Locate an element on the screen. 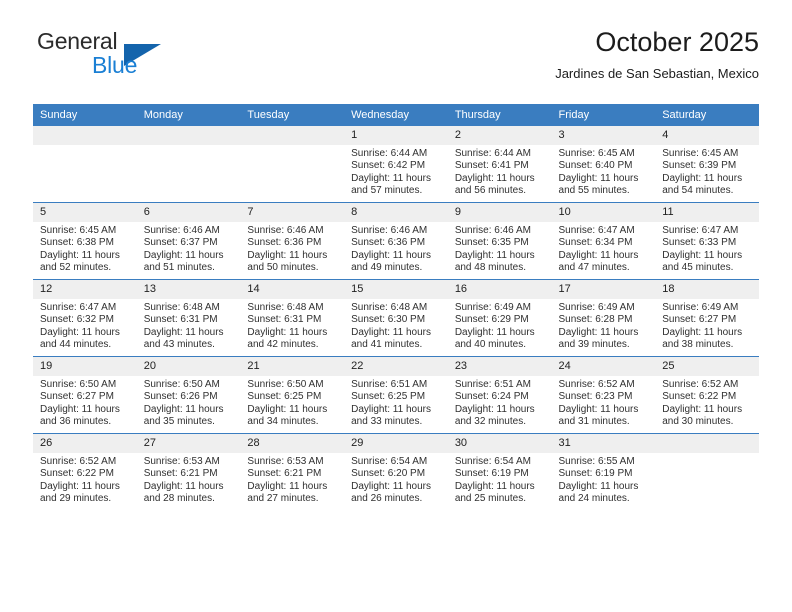  daylight-text-line2: and 24 minutes. is located at coordinates (594, 499).